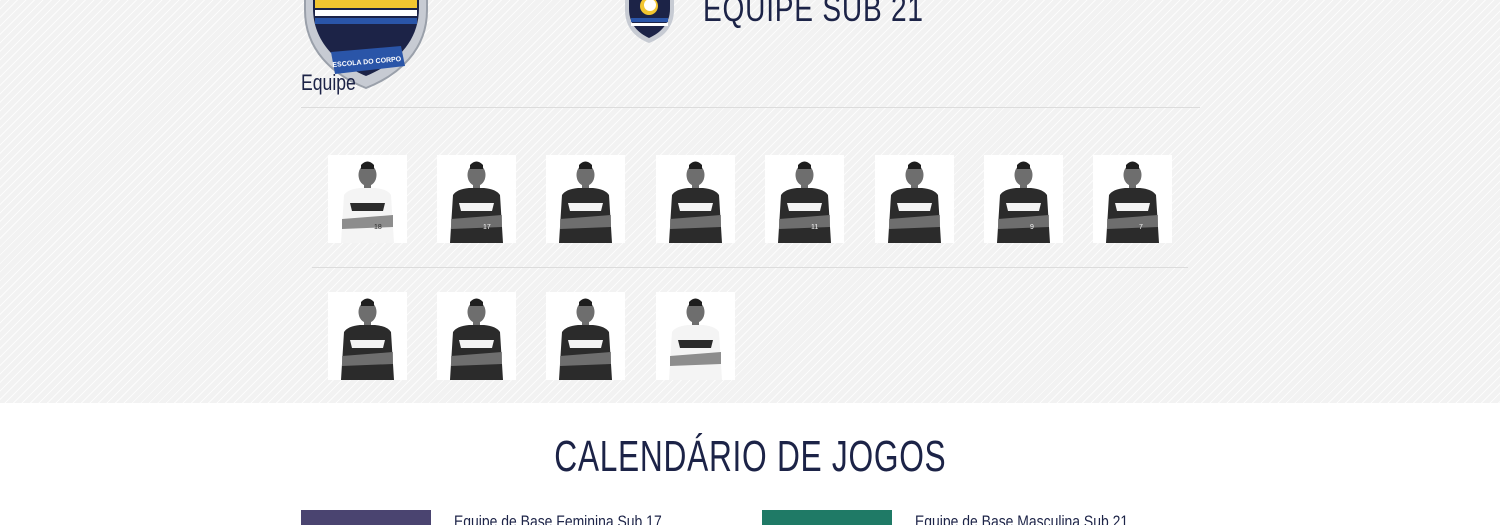  Describe the element at coordinates (487, 227) in the screenshot. I see `shirt-number: 17` at that location.